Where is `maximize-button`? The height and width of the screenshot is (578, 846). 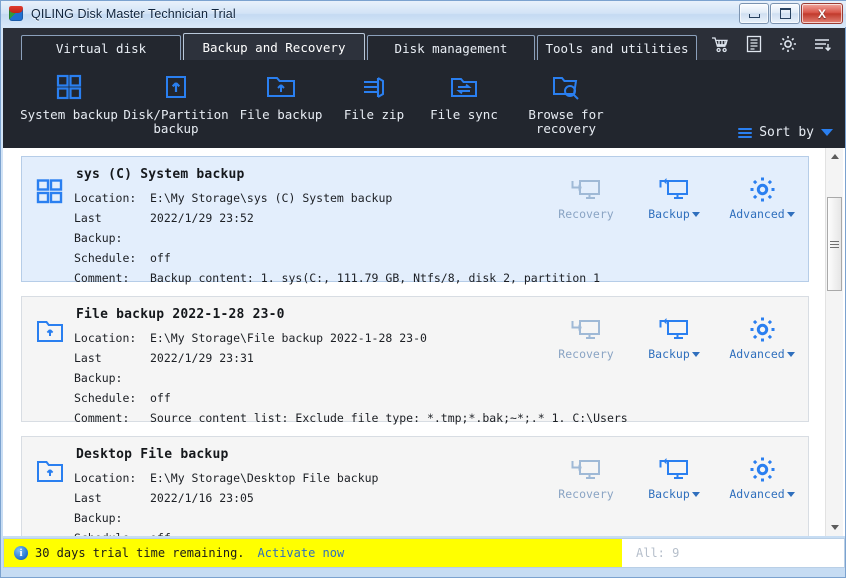
maximize-button is located at coordinates (785, 13).